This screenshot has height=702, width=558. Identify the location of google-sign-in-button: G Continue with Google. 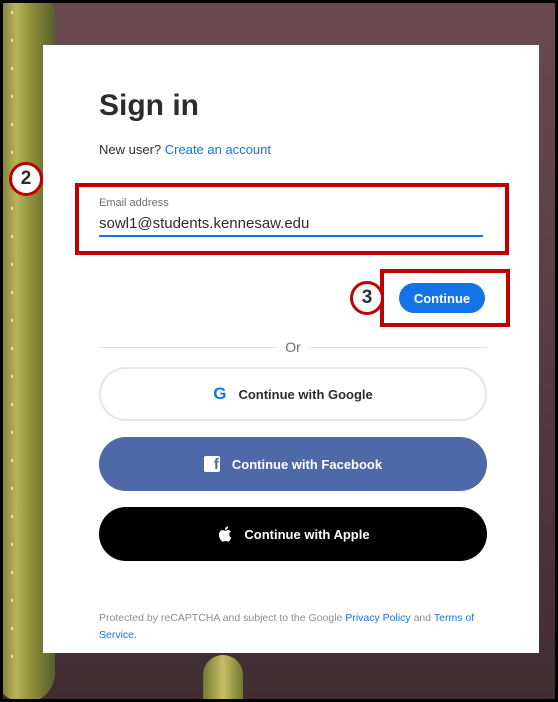
(293, 394).